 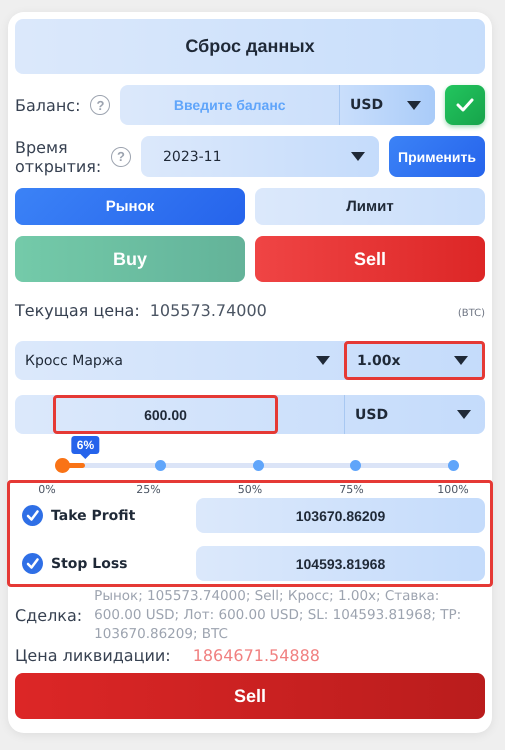 What do you see at coordinates (387, 105) in the screenshot?
I see `currency-select: USD` at bounding box center [387, 105].